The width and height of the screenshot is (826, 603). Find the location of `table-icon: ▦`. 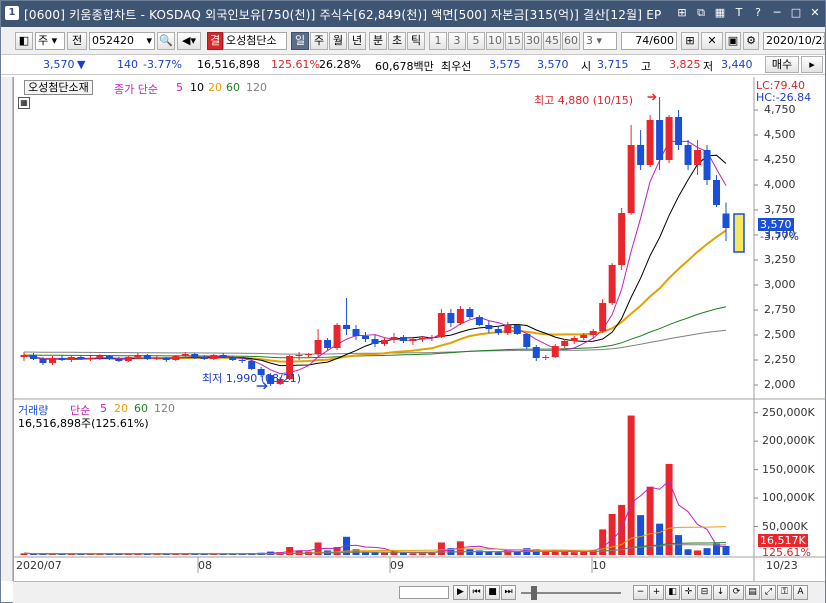

table-icon: ▦ is located at coordinates (24, 103).